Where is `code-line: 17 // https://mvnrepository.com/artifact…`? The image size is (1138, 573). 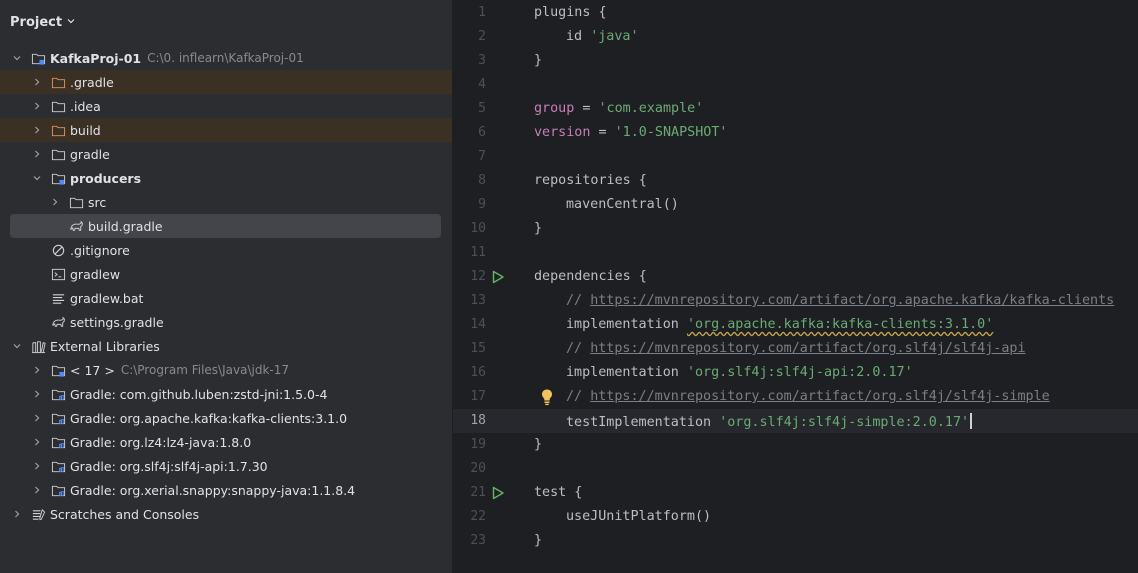
code-line: 17 // https://mvnrepository.com/artifact… is located at coordinates (795, 397).